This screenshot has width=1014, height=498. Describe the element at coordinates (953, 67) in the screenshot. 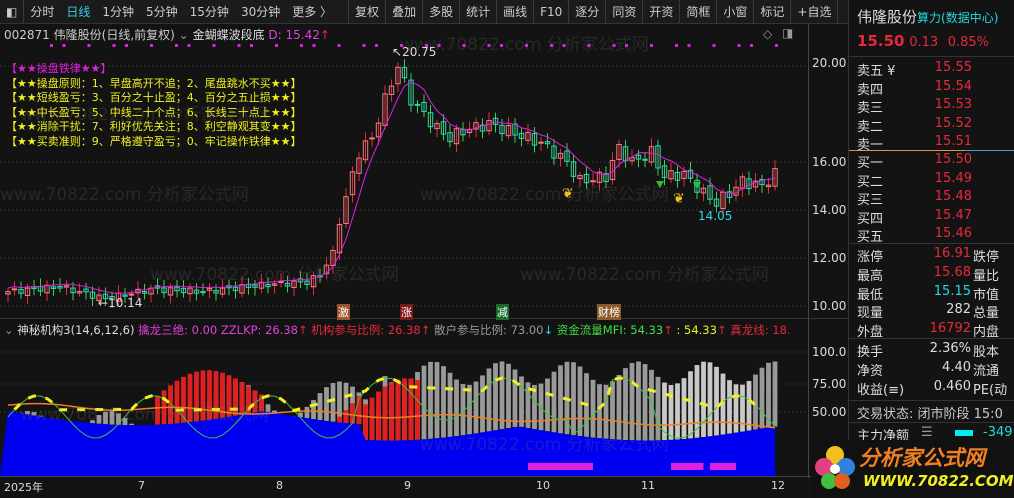

I see `ask-price: 15.55` at that location.